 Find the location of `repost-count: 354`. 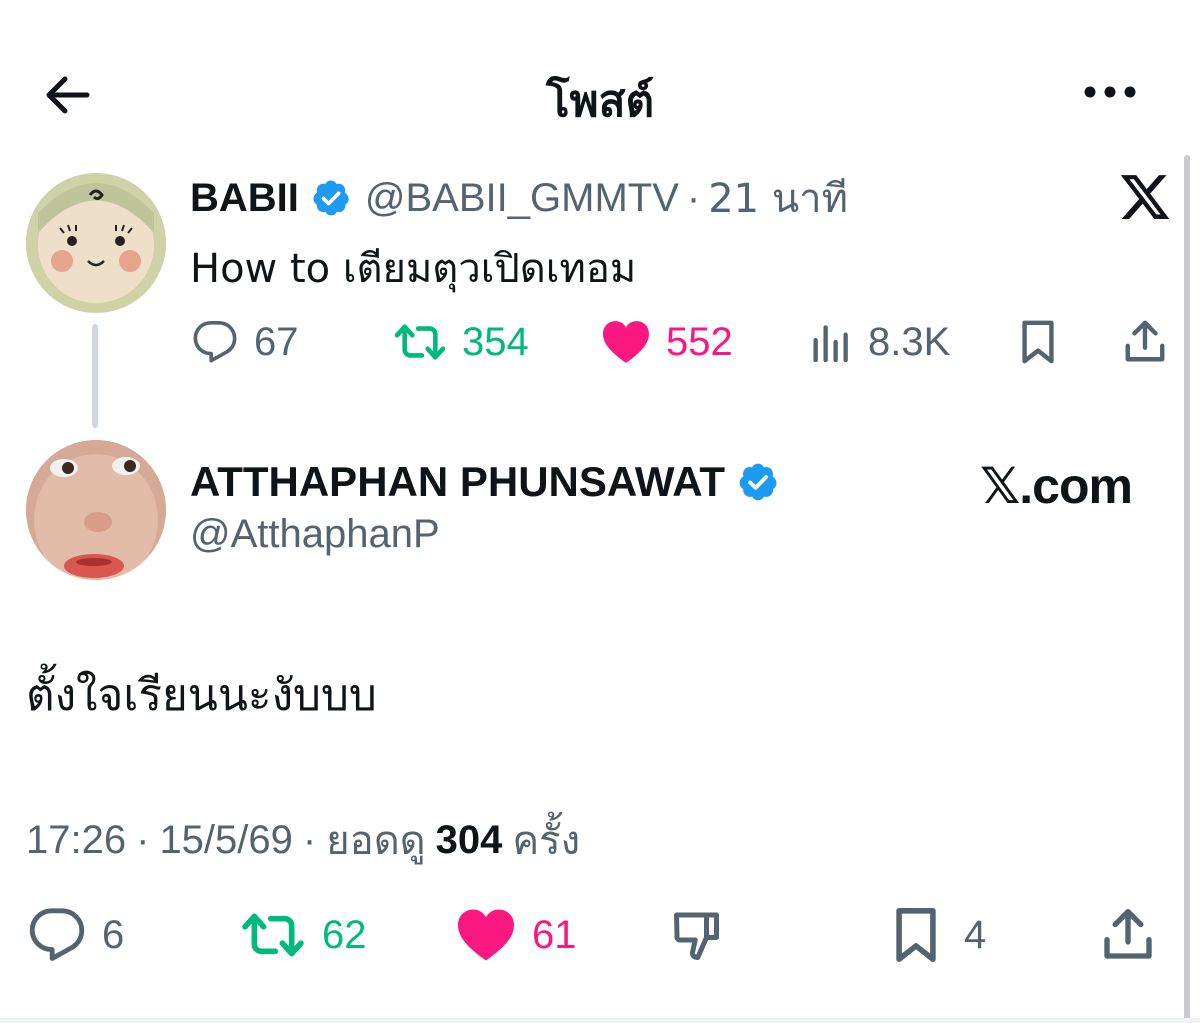

repost-count: 354 is located at coordinates (495, 341).